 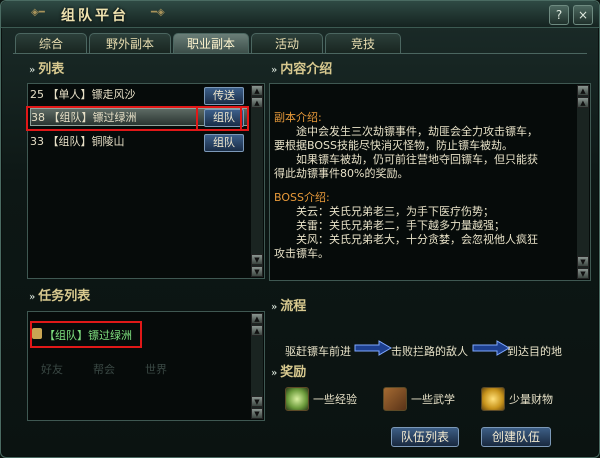 I want to click on window-title: 组队平台, so click(x=95, y=16).